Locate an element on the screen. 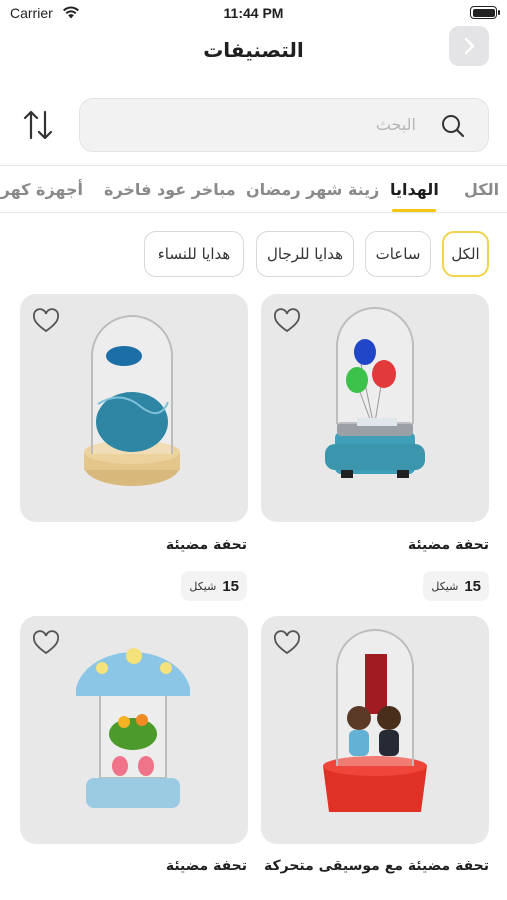 The image size is (507, 900). tab-all: الكل is located at coordinates (481, 189).